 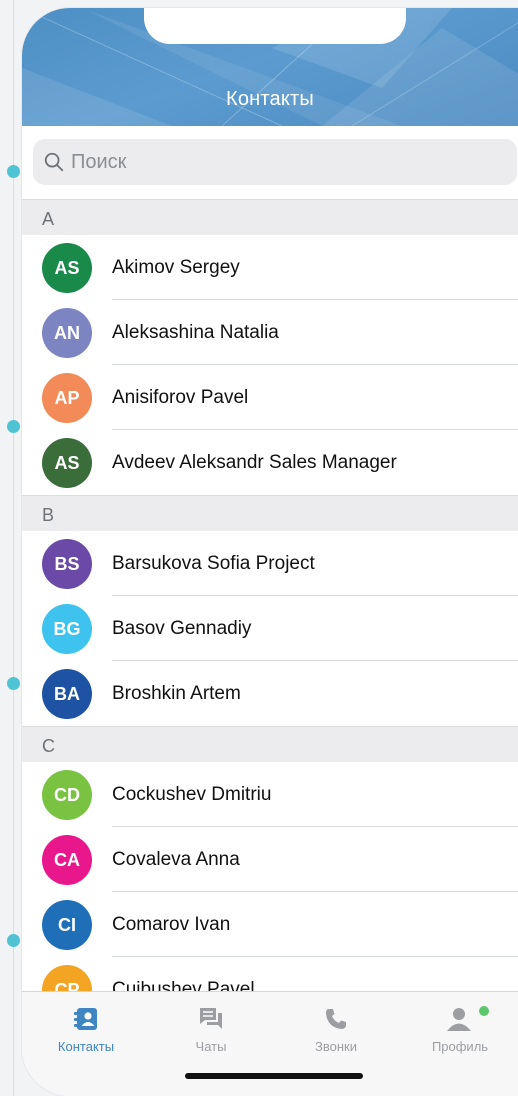 I want to click on tab-bar: Контакты Чаты Звонки Профиль, so click(x=270, y=1043).